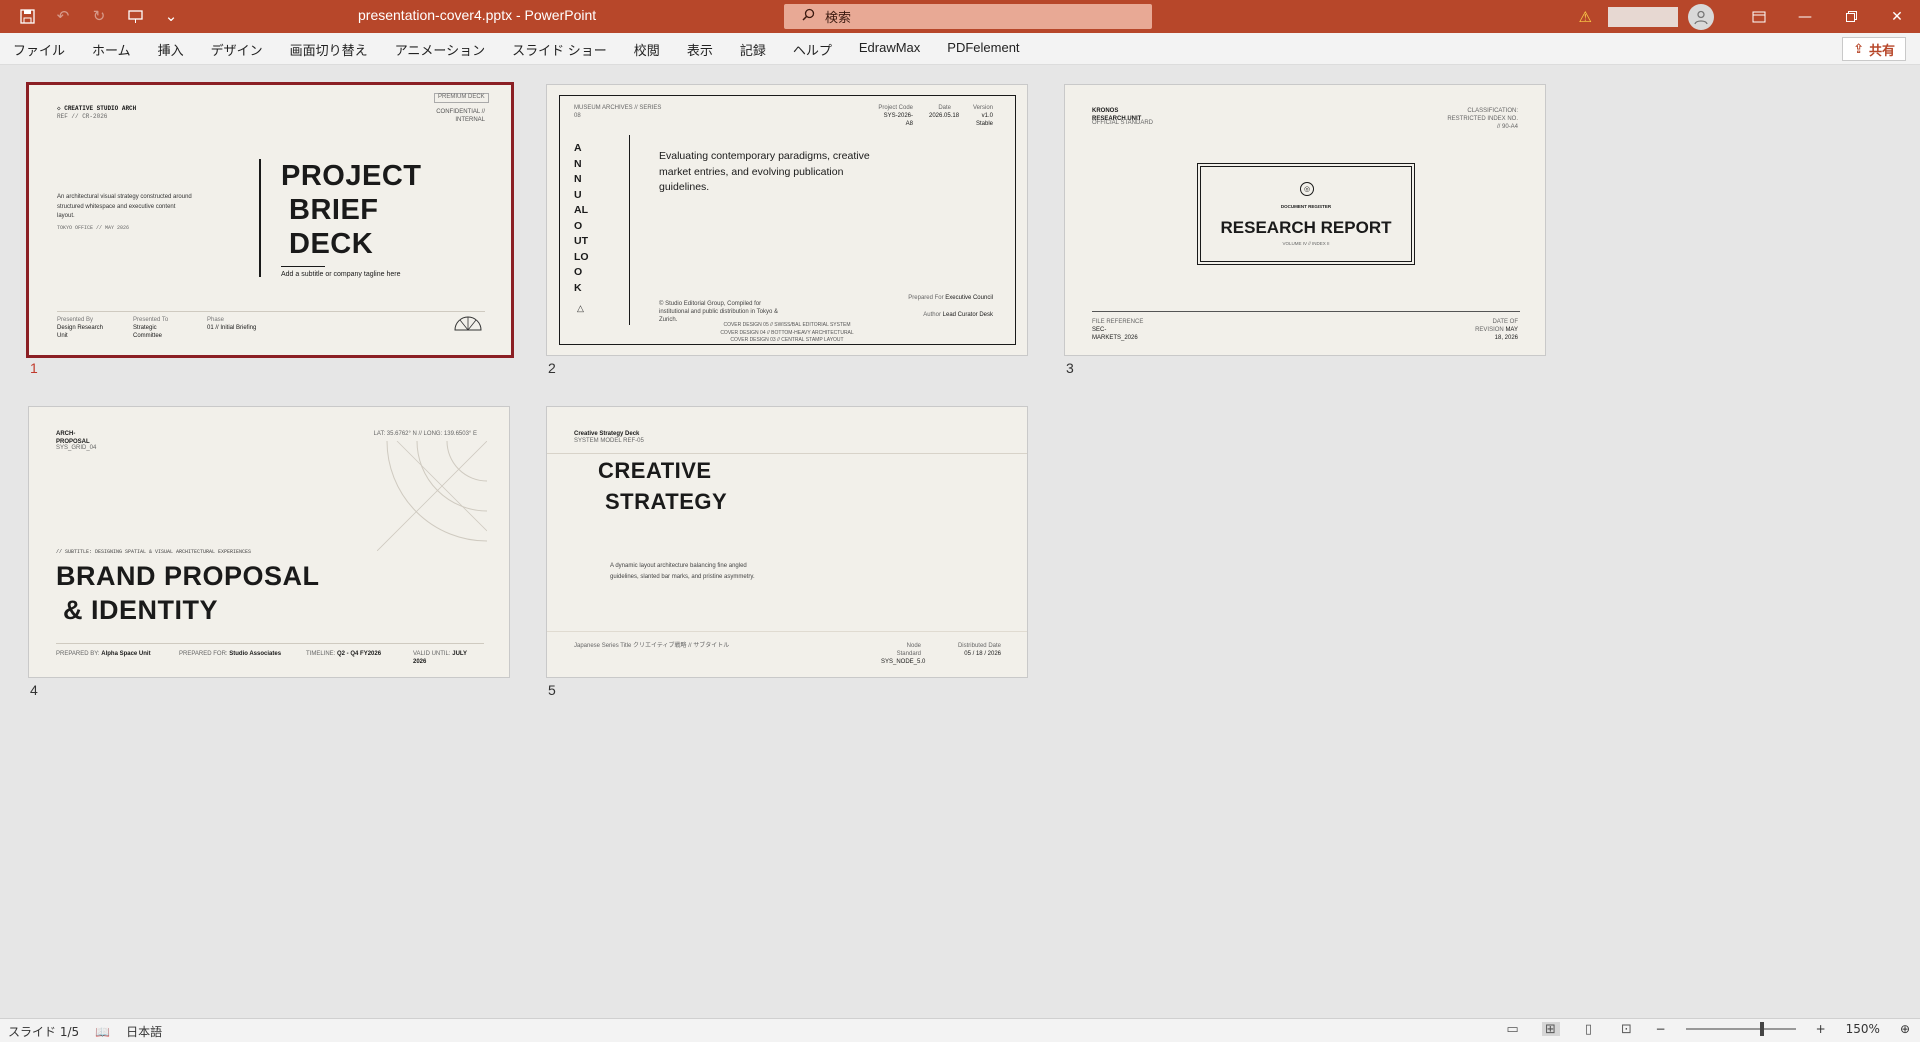 Image resolution: width=1920 pixels, height=1042 pixels. What do you see at coordinates (787, 631) in the screenshot?
I see `slide5-bottom-rule` at bounding box center [787, 631].